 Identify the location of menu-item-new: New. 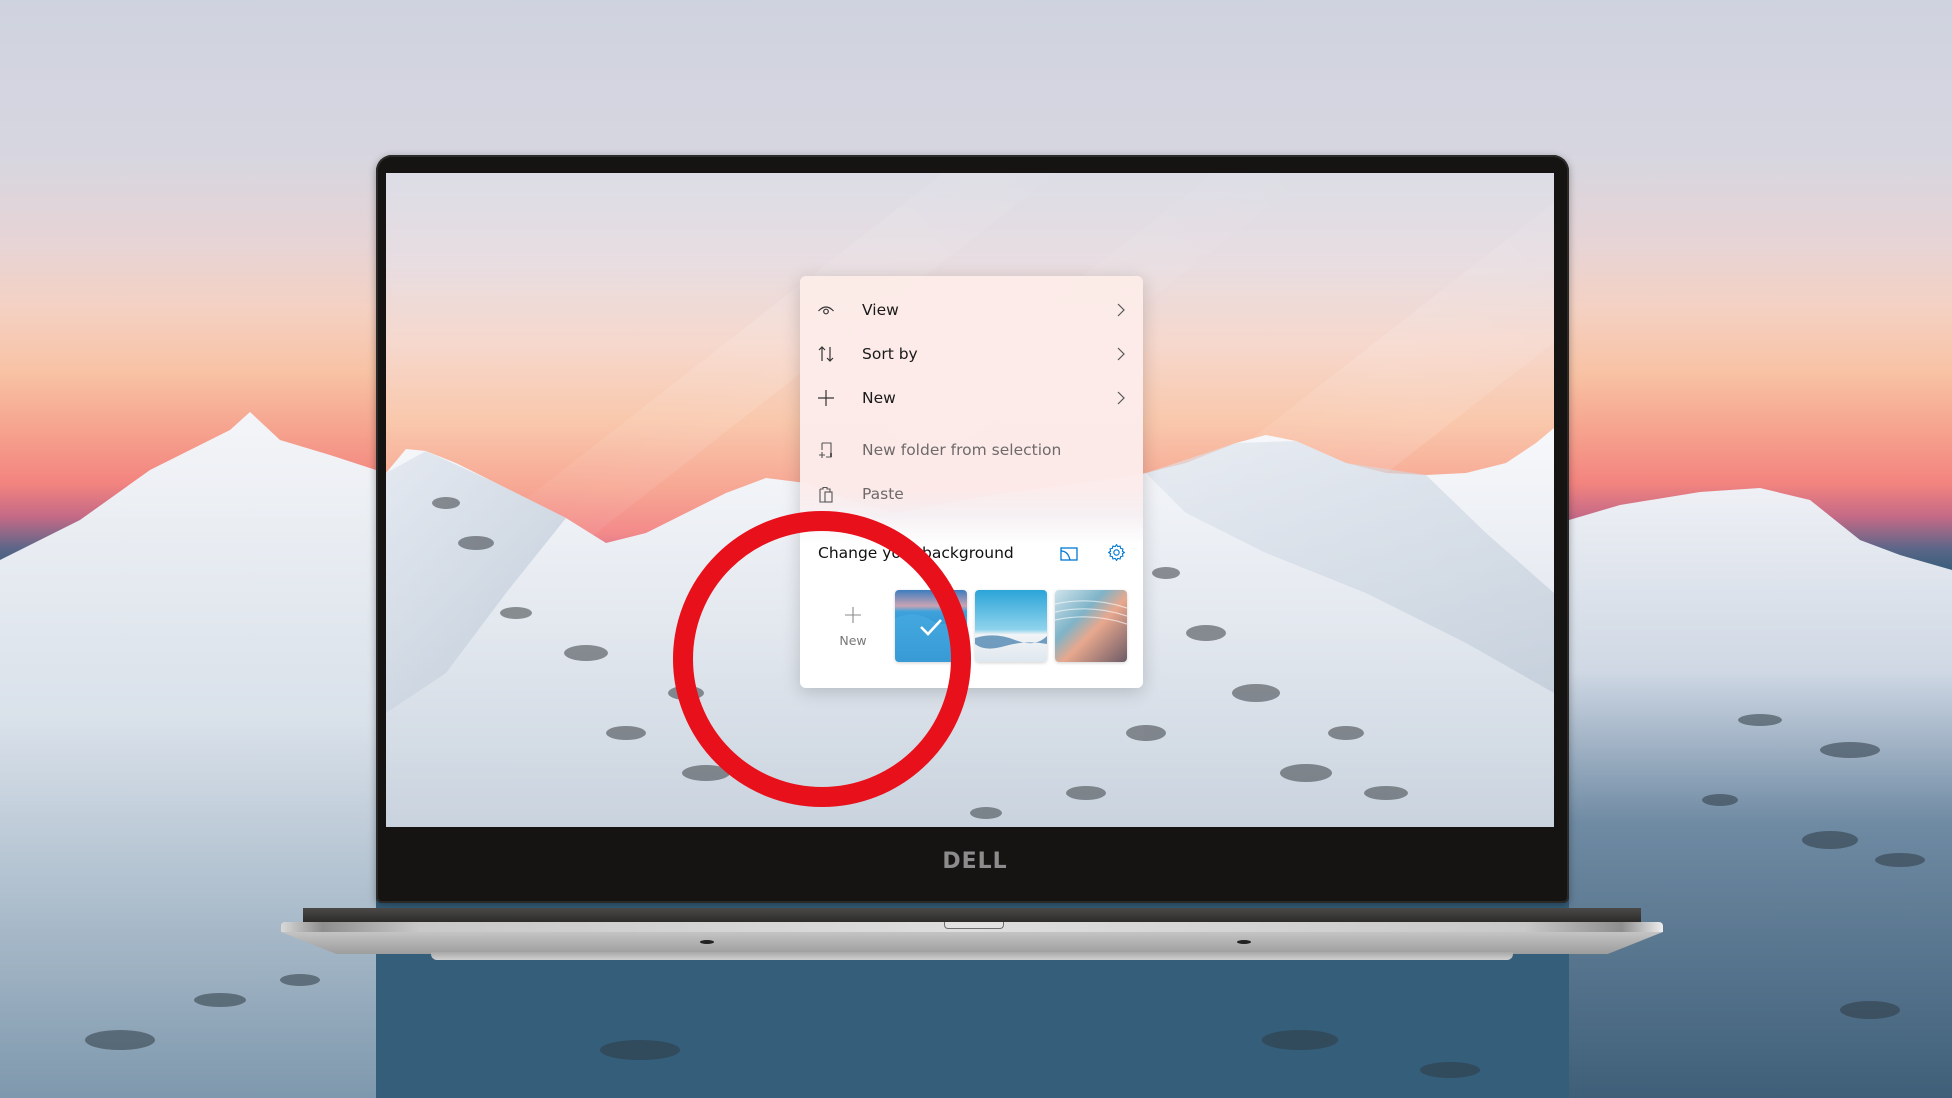
(971, 398).